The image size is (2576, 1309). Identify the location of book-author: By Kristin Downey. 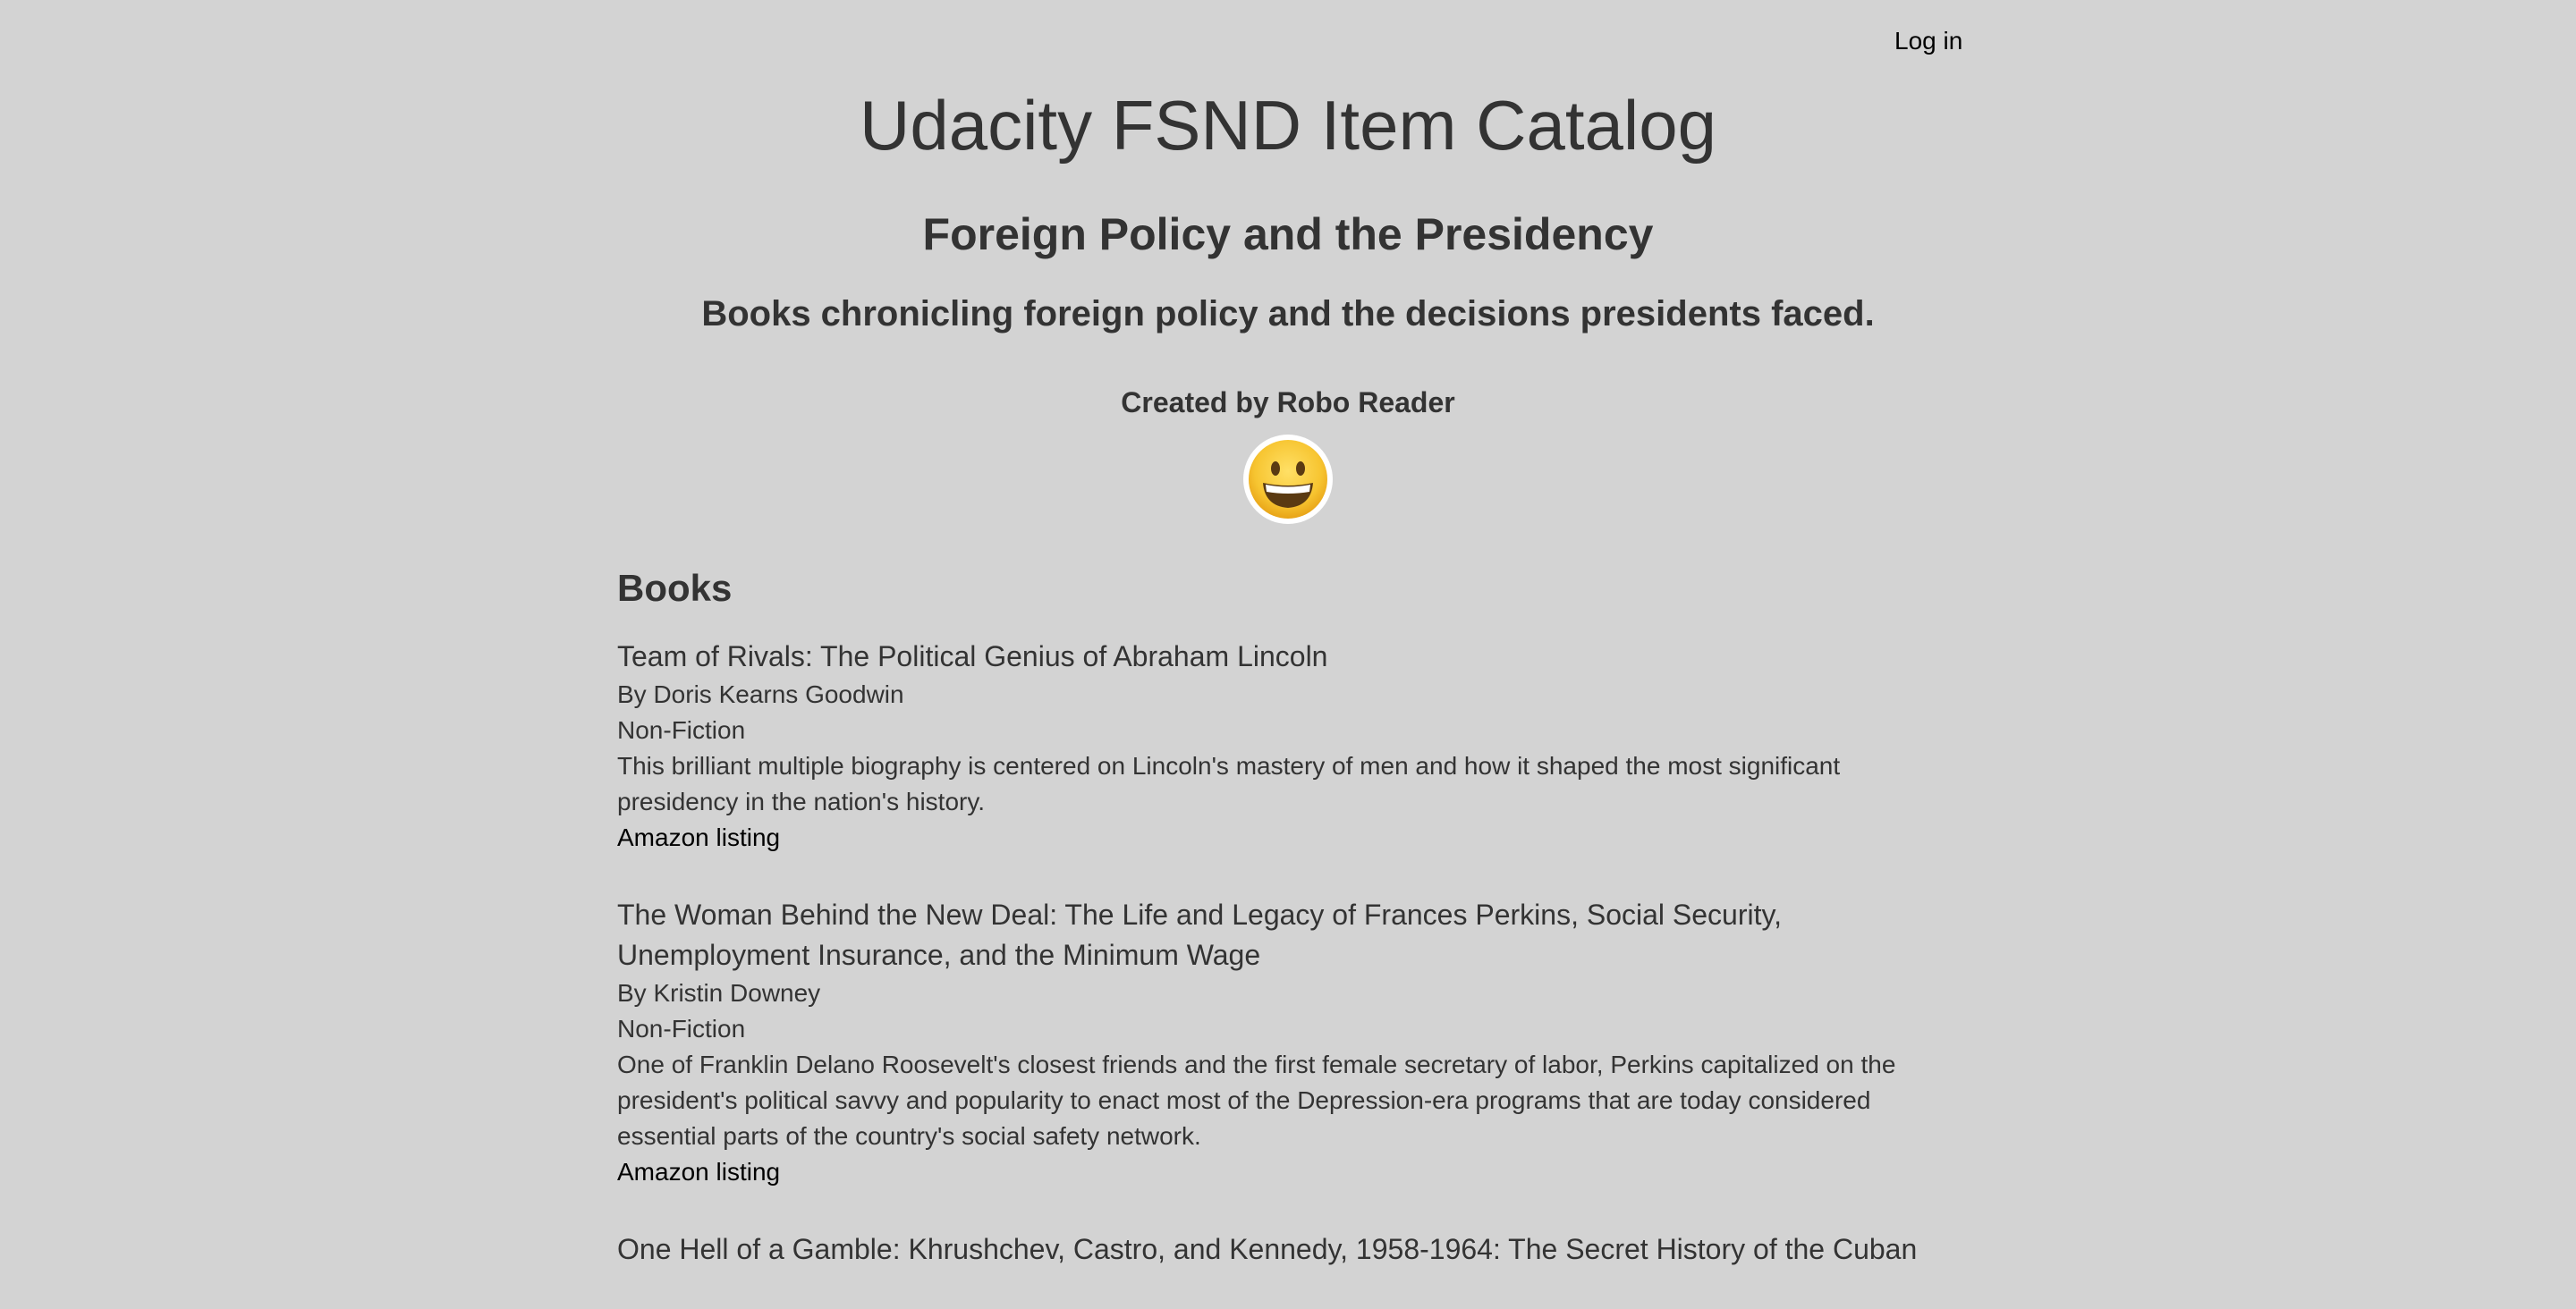
(719, 993).